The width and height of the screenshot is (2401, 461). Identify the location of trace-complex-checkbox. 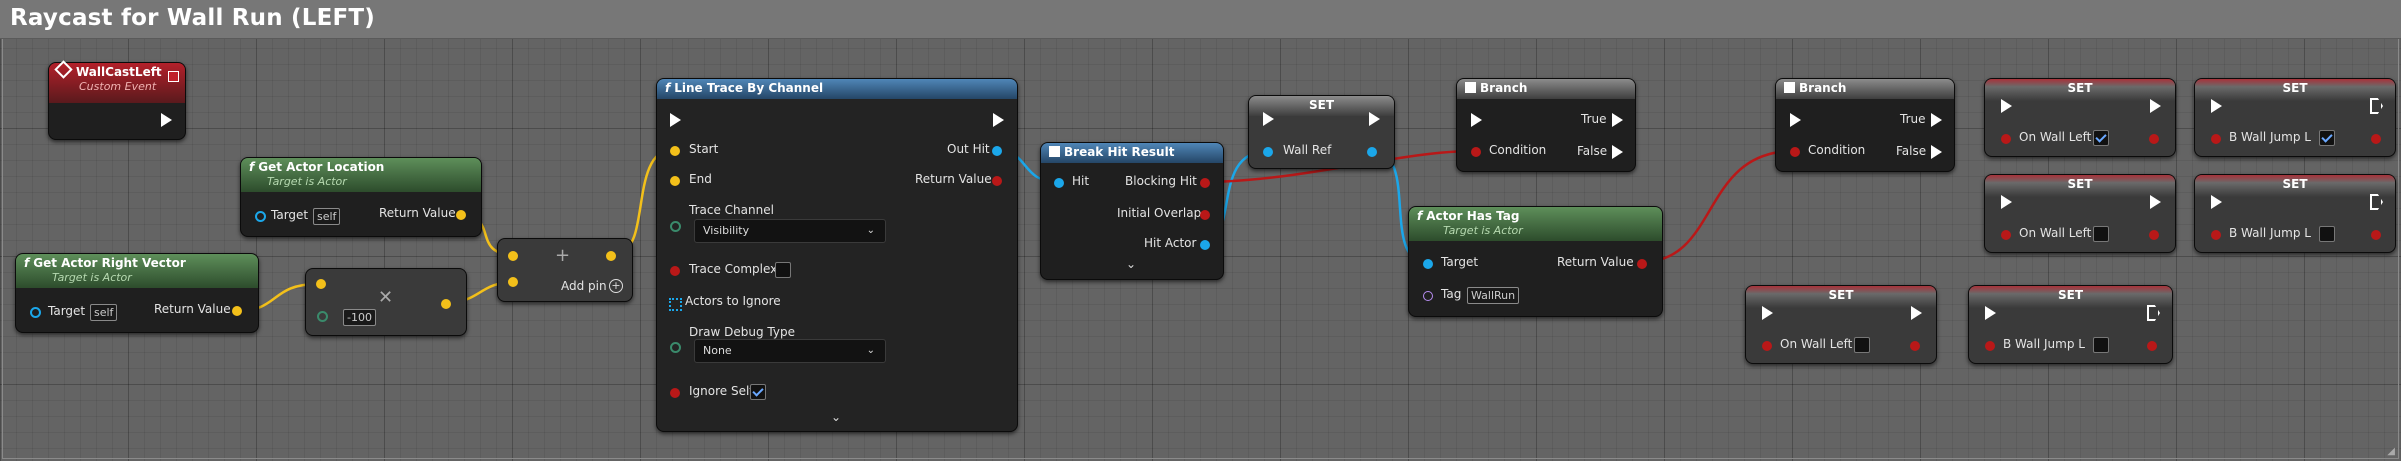
(783, 270).